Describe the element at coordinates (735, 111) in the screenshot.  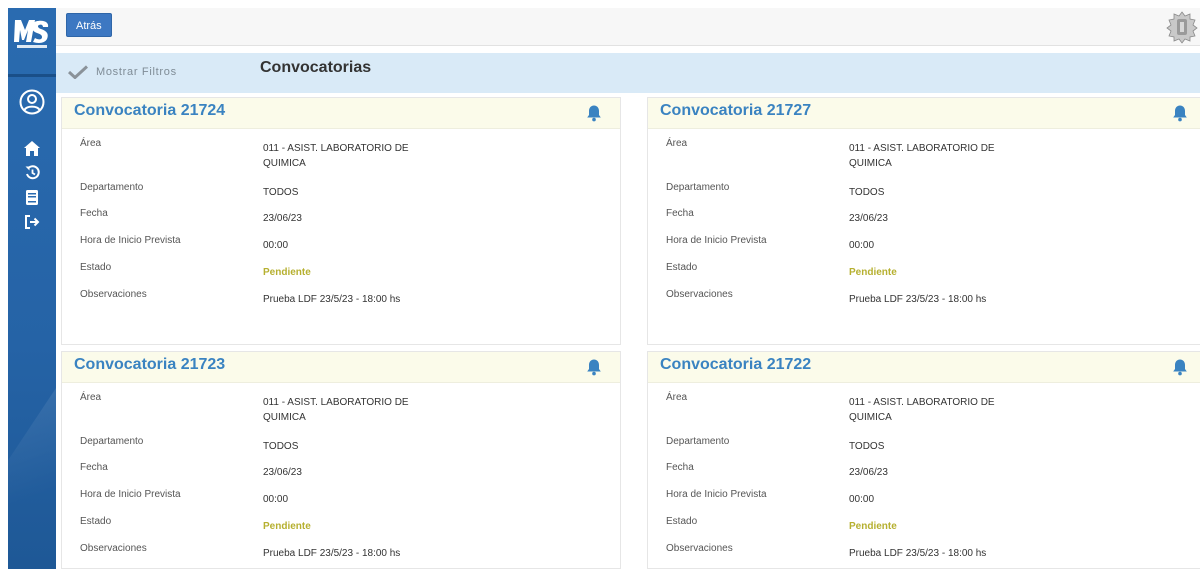
I see `card-title: Convocatoria 21727` at that location.